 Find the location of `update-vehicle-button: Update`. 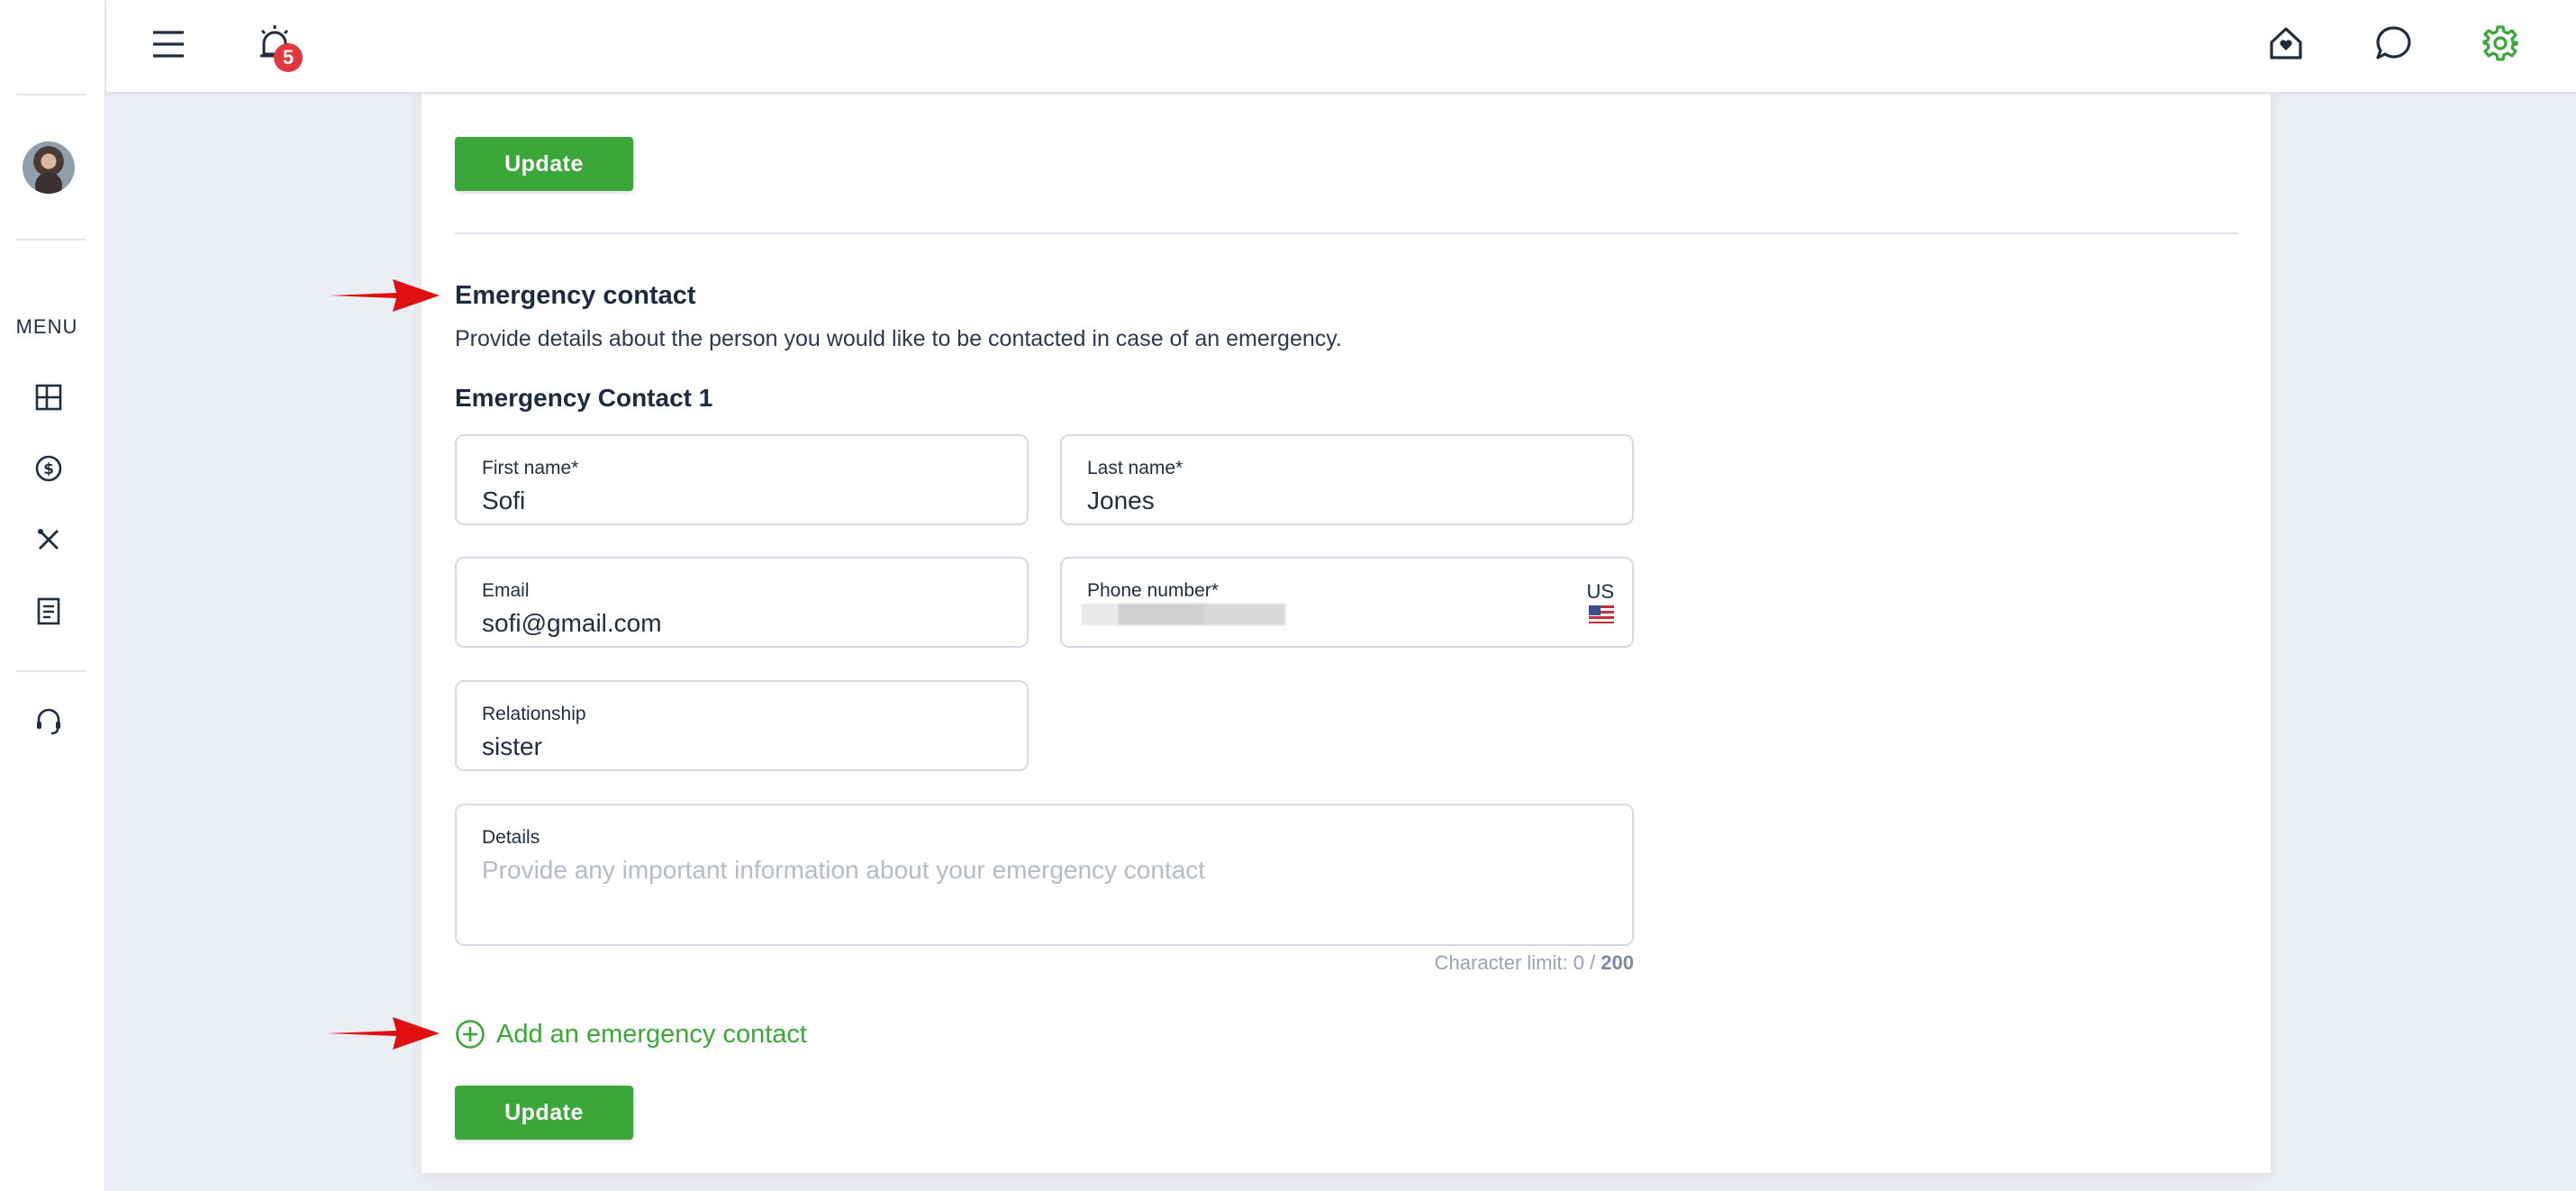

update-vehicle-button: Update is located at coordinates (544, 164).